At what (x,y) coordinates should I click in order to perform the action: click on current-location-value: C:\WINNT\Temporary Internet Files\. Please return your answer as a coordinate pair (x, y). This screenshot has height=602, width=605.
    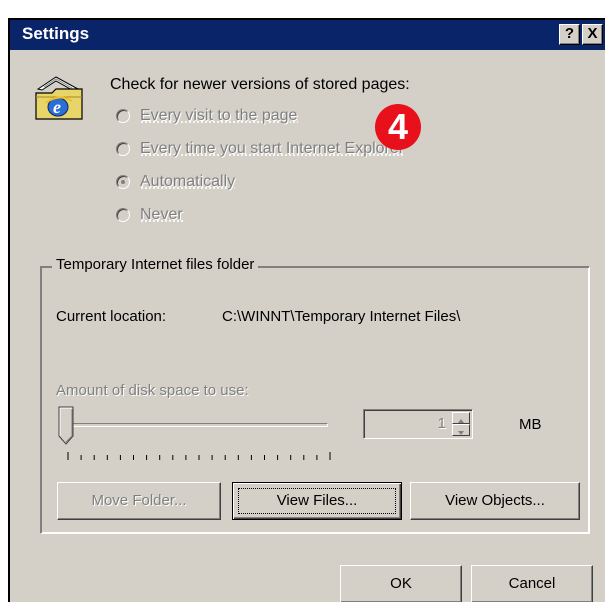
    Looking at the image, I should click on (341, 316).